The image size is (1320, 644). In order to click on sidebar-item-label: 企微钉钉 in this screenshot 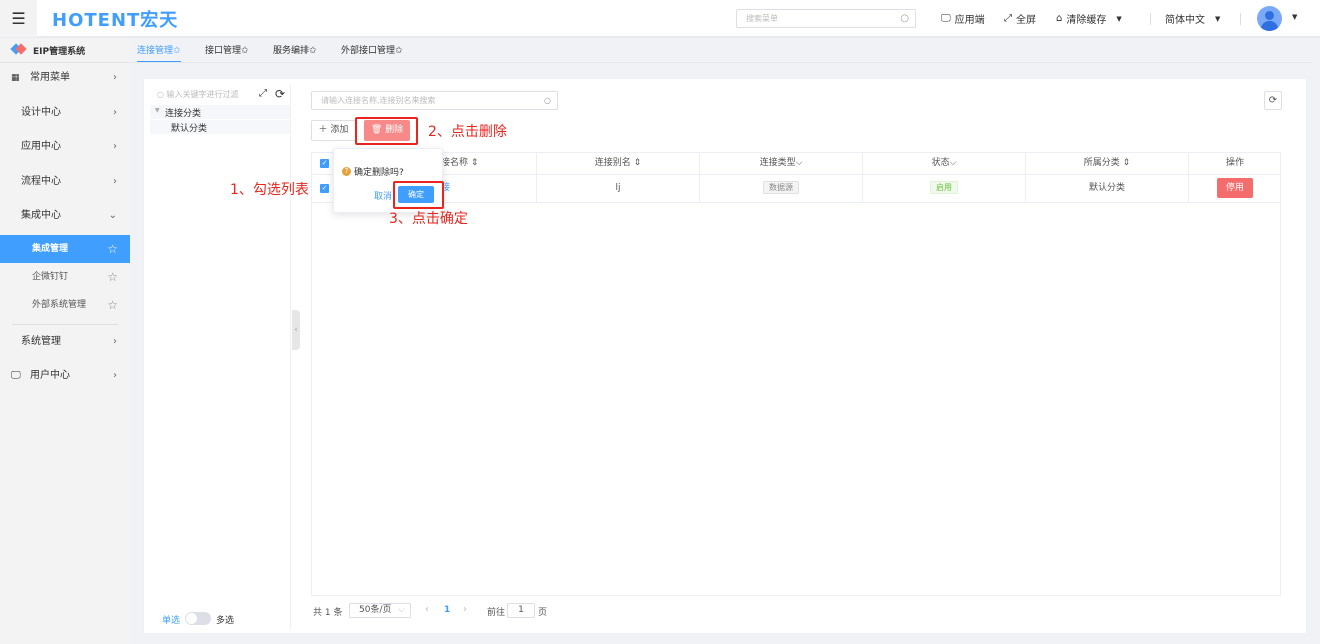, I will do `click(50, 277)`.